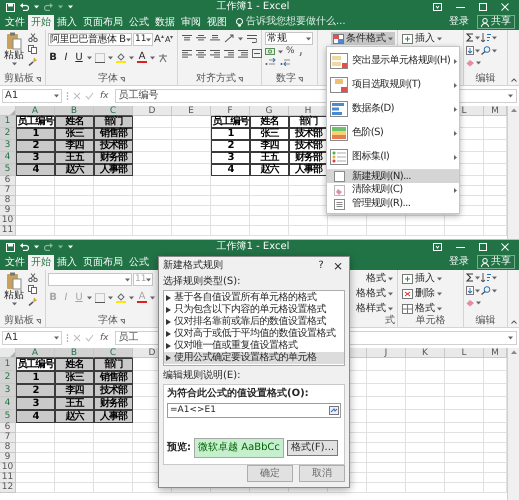 Image resolution: width=519 pixels, height=500 pixels. Describe the element at coordinates (152, 111) in the screenshot. I see `column-header: D` at that location.